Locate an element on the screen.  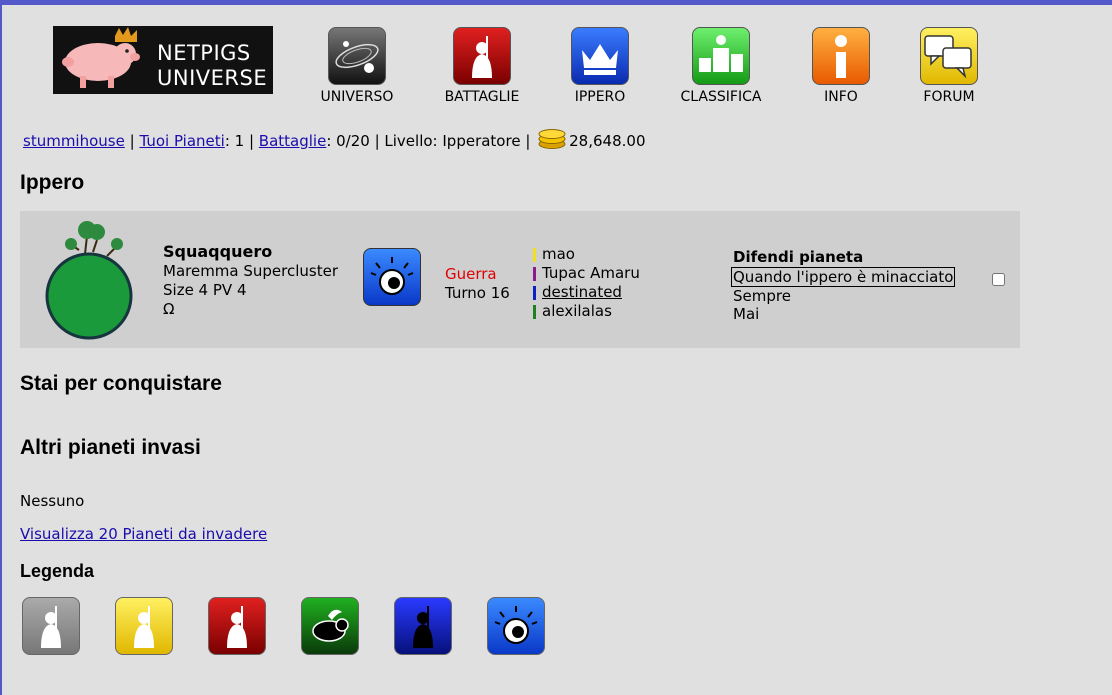
player-link: destinated is located at coordinates (582, 292).